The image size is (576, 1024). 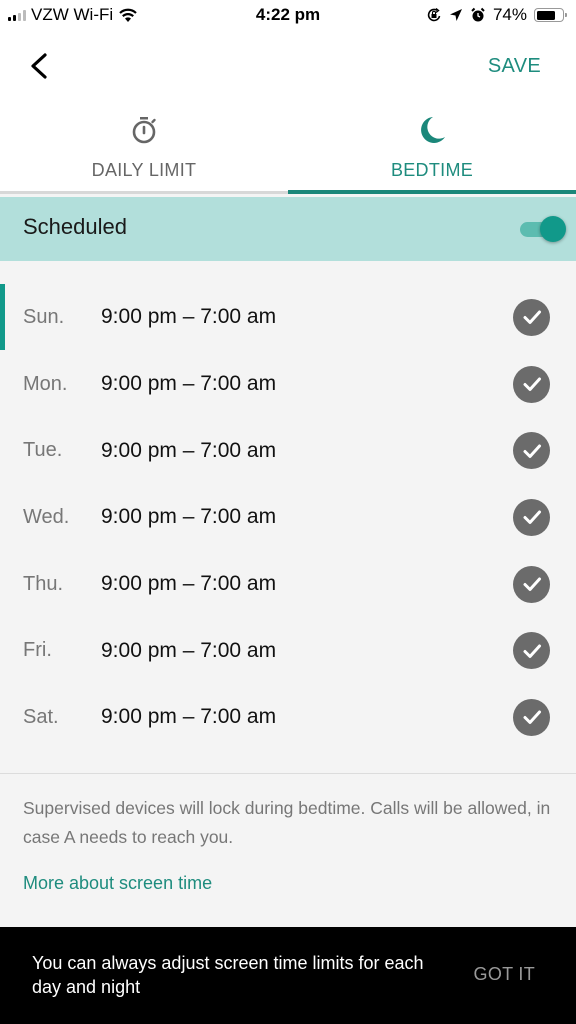 I want to click on day-name: Sat., so click(x=41, y=716).